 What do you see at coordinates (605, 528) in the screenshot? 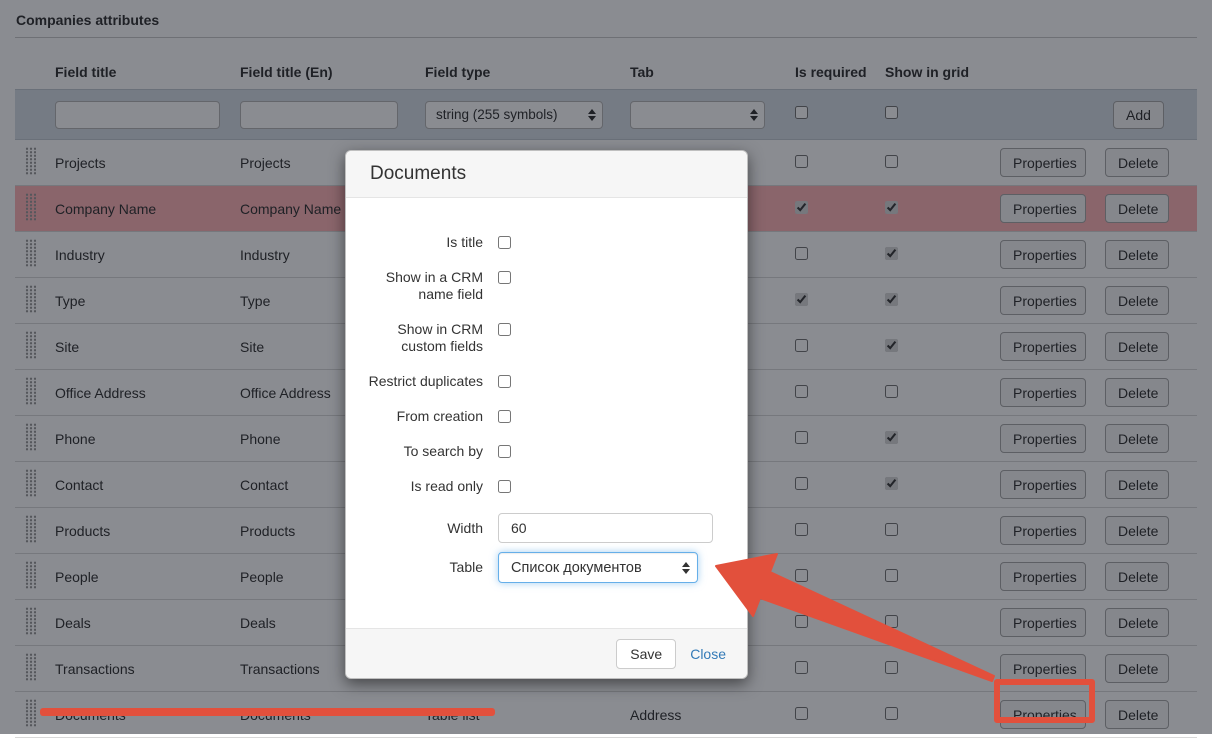
I see `width-field` at bounding box center [605, 528].